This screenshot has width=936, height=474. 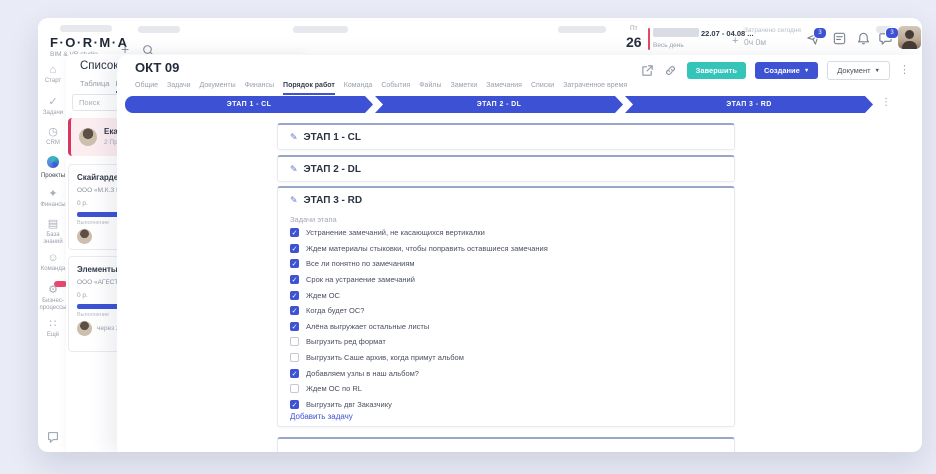 I want to click on day-abbr: Пт, so click(x=633, y=28).